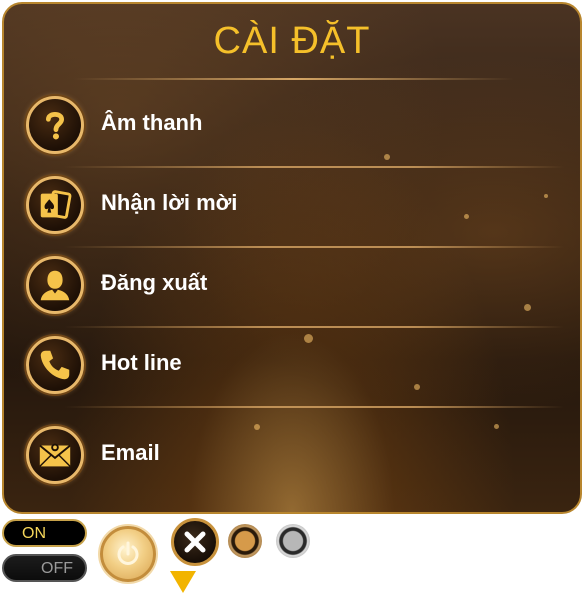 The width and height of the screenshot is (587, 596). Describe the element at coordinates (55, 125) in the screenshot. I see `question-icon` at that location.